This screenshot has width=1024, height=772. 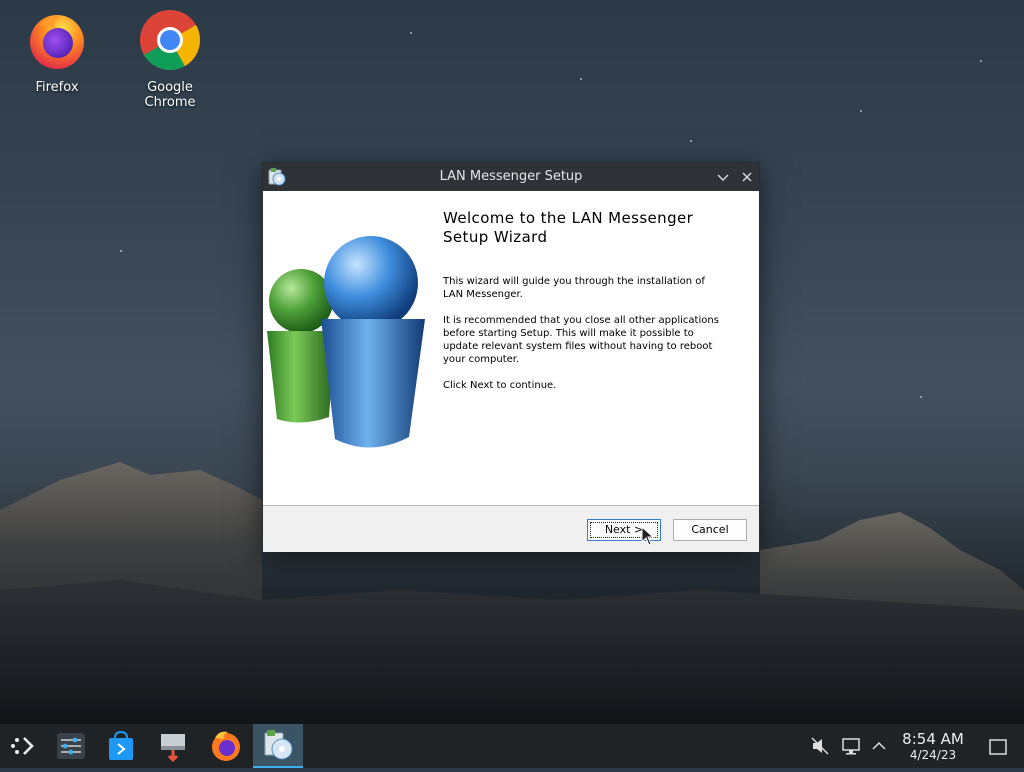 I want to click on desktop-icon-chrome: Google Chrome, so click(x=170, y=59).